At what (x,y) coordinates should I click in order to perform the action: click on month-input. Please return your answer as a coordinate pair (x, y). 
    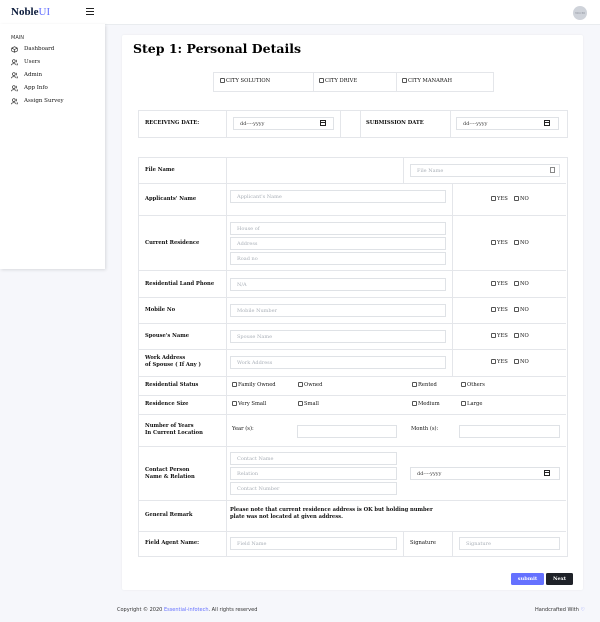
    Looking at the image, I should click on (509, 431).